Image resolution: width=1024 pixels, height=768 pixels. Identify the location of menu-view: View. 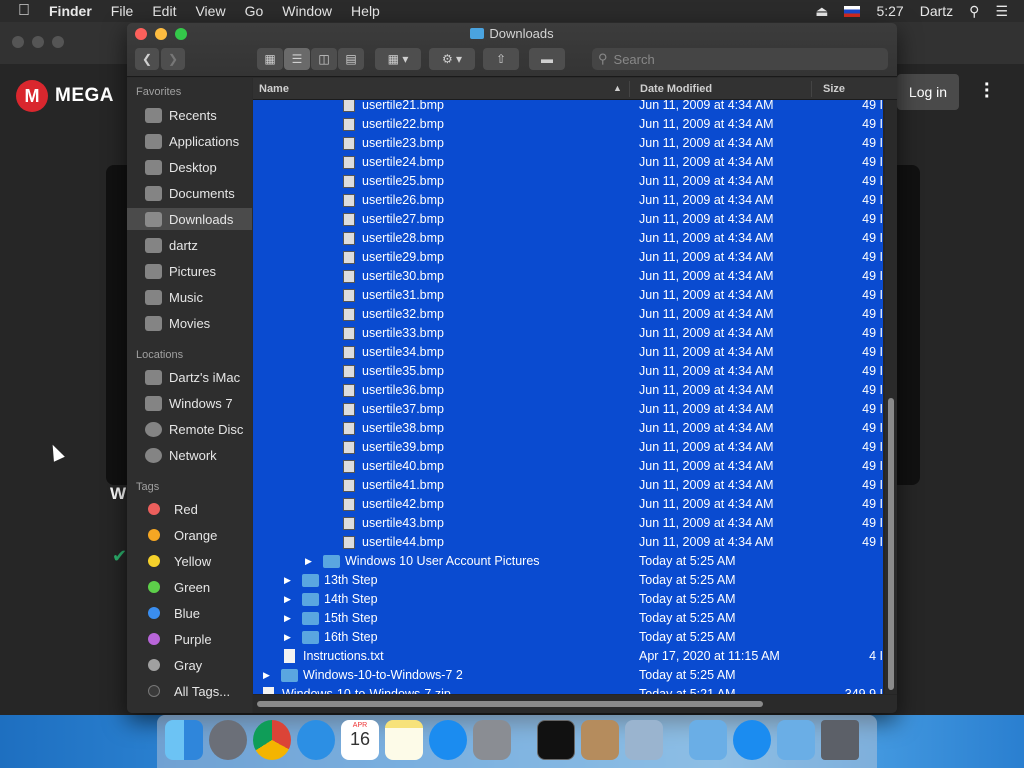
(210, 11).